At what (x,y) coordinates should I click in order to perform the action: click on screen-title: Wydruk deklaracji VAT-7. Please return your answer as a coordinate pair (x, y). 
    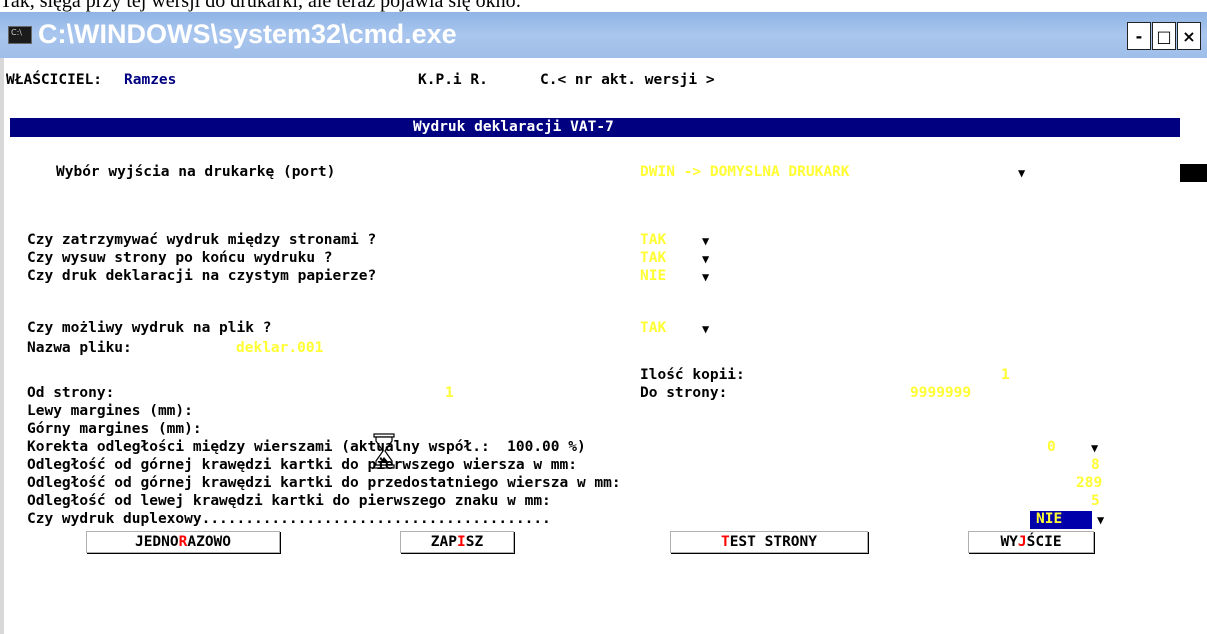
    Looking at the image, I should click on (513, 127).